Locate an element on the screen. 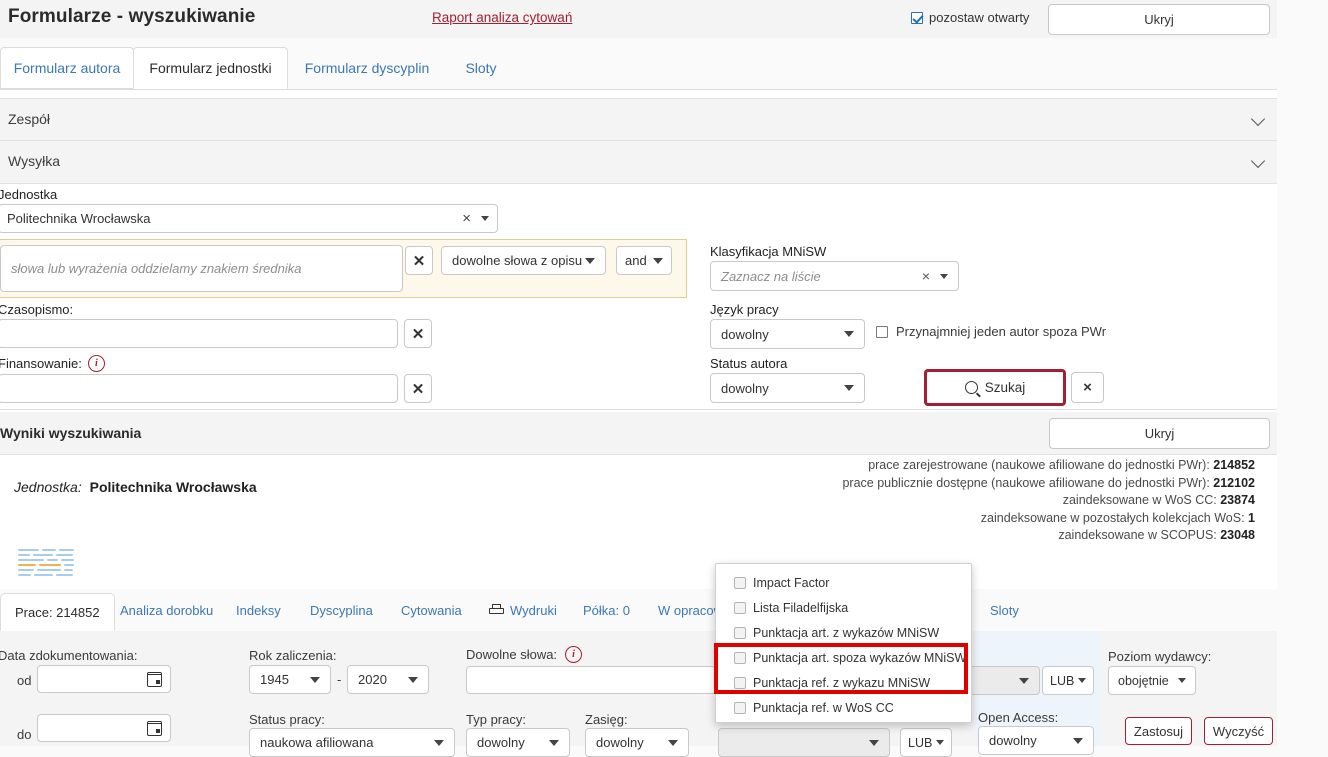 This screenshot has height=757, width=1328. year-to-value: 2020 is located at coordinates (372, 679).